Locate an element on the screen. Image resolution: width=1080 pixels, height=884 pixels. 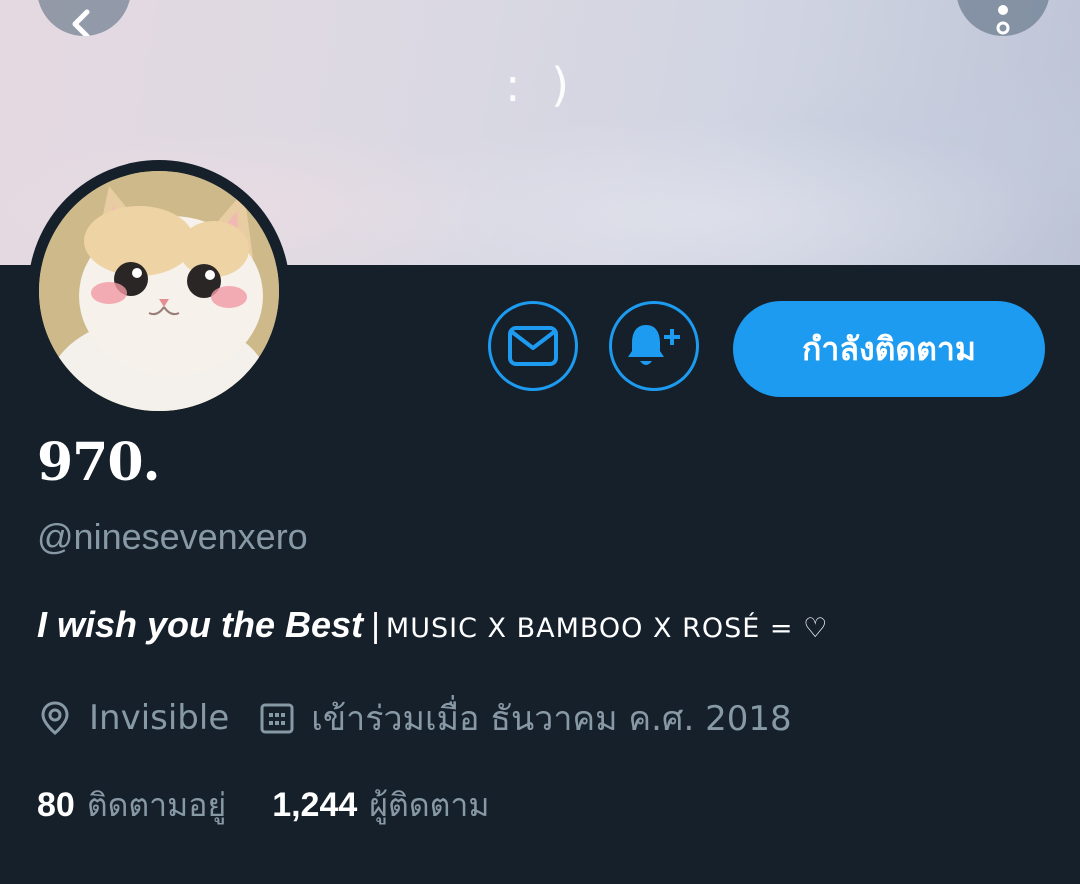
envelope-icon is located at coordinates (533, 346).